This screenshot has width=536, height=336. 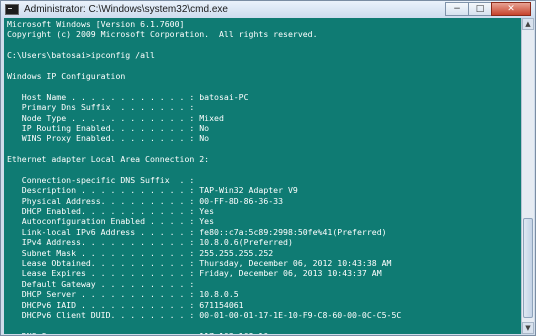 I want to click on close-icon: ✕, so click(x=511, y=9).